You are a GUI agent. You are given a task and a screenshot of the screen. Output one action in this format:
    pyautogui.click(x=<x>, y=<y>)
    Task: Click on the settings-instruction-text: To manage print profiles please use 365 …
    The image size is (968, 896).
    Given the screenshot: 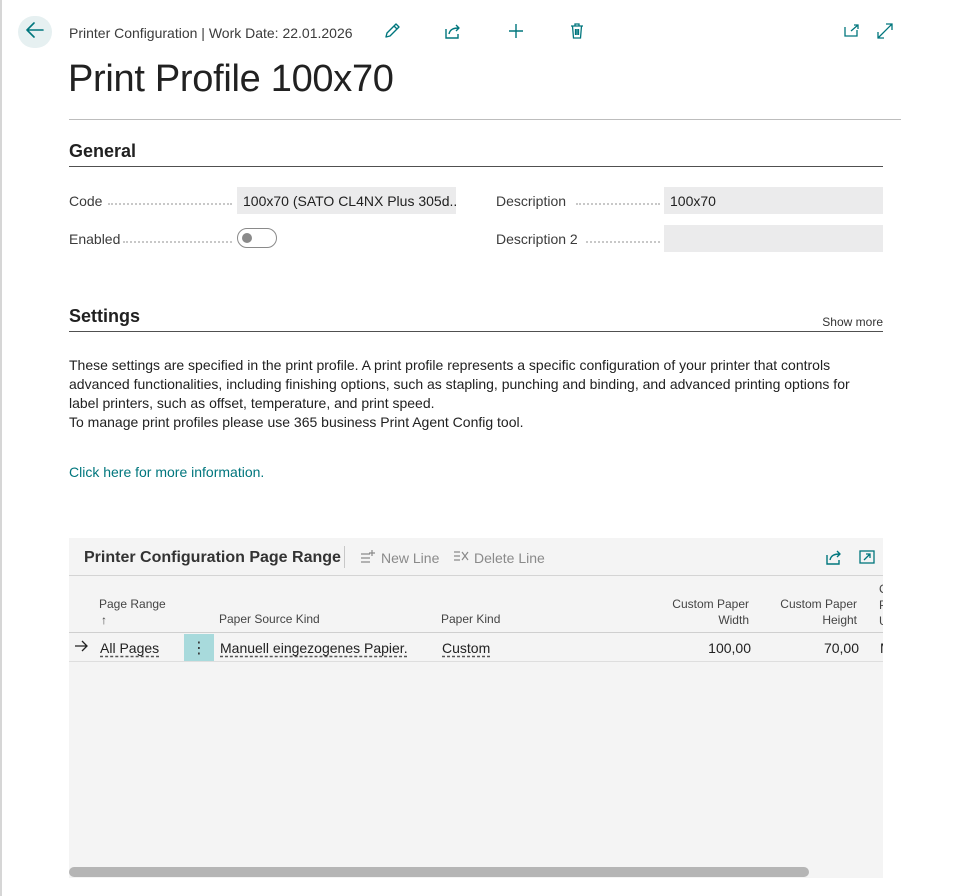 What is the action you would take?
    pyautogui.click(x=296, y=422)
    